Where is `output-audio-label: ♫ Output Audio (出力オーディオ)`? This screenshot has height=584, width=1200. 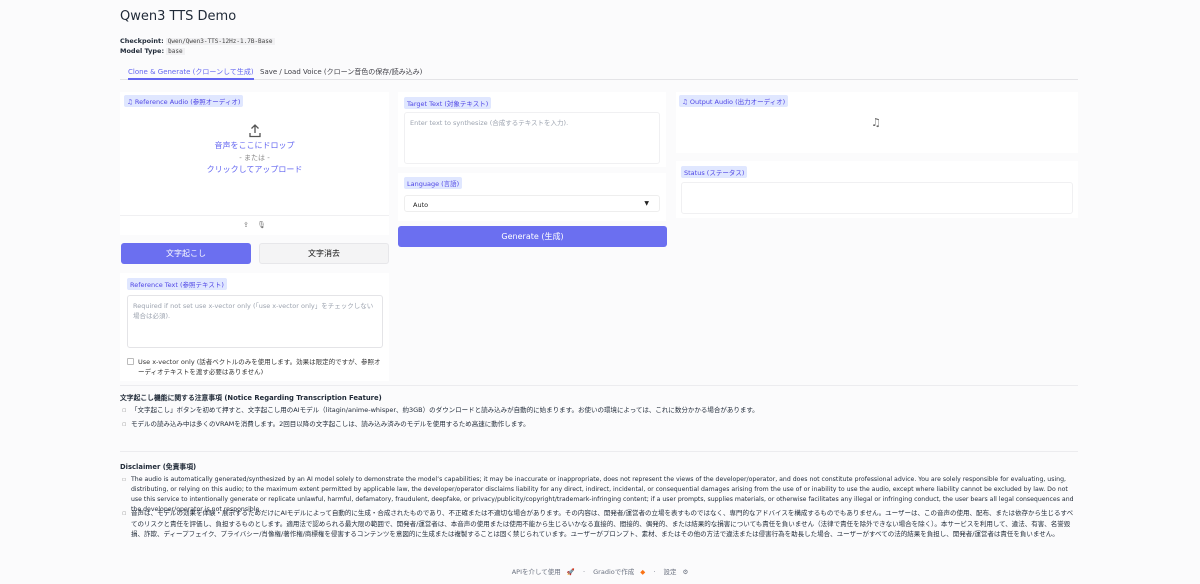
output-audio-label: ♫ Output Audio (出力オーディオ) is located at coordinates (734, 101).